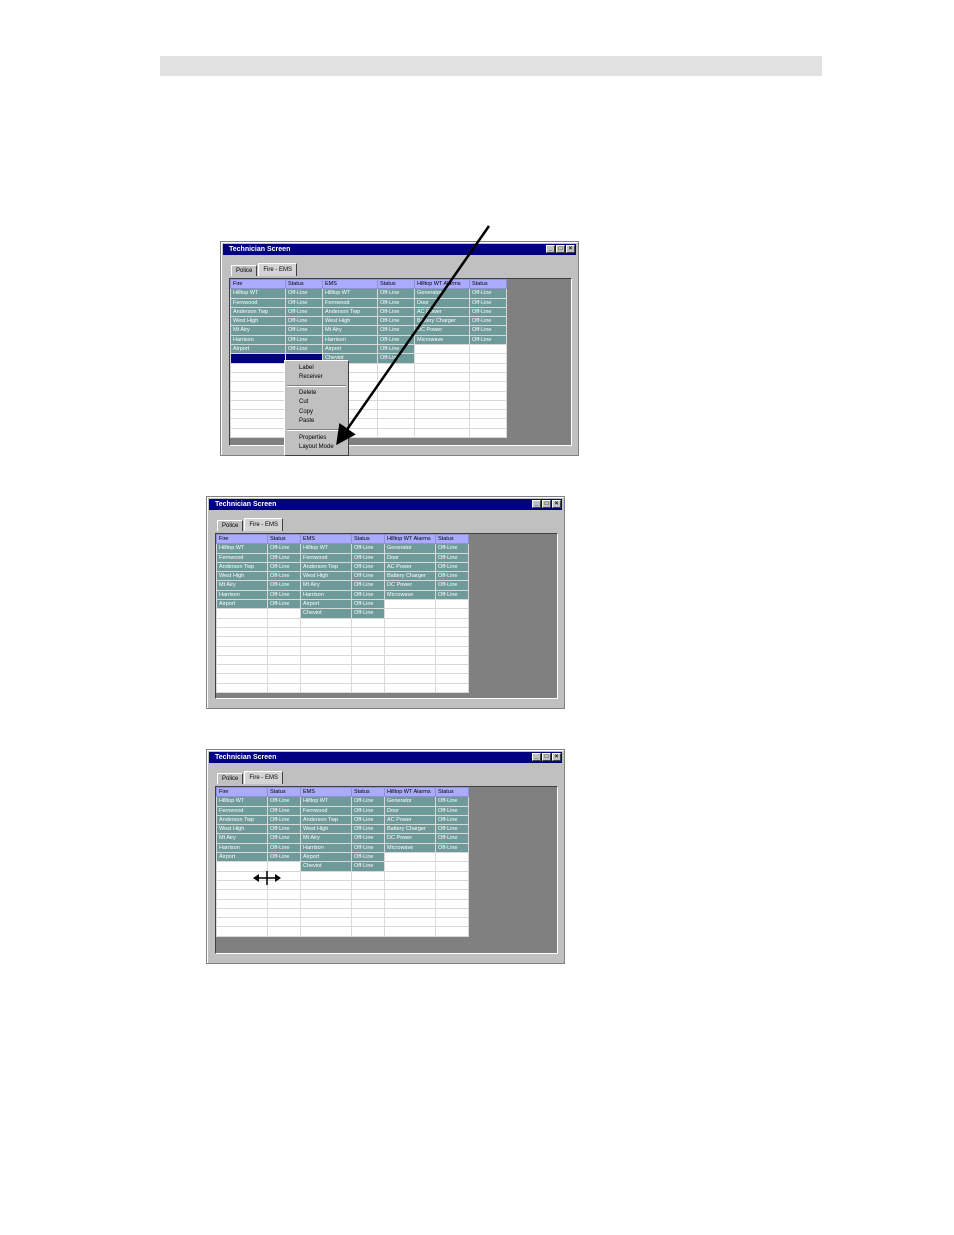 This screenshot has height=1235, width=954. I want to click on callout-arrow, so click(413, 335).